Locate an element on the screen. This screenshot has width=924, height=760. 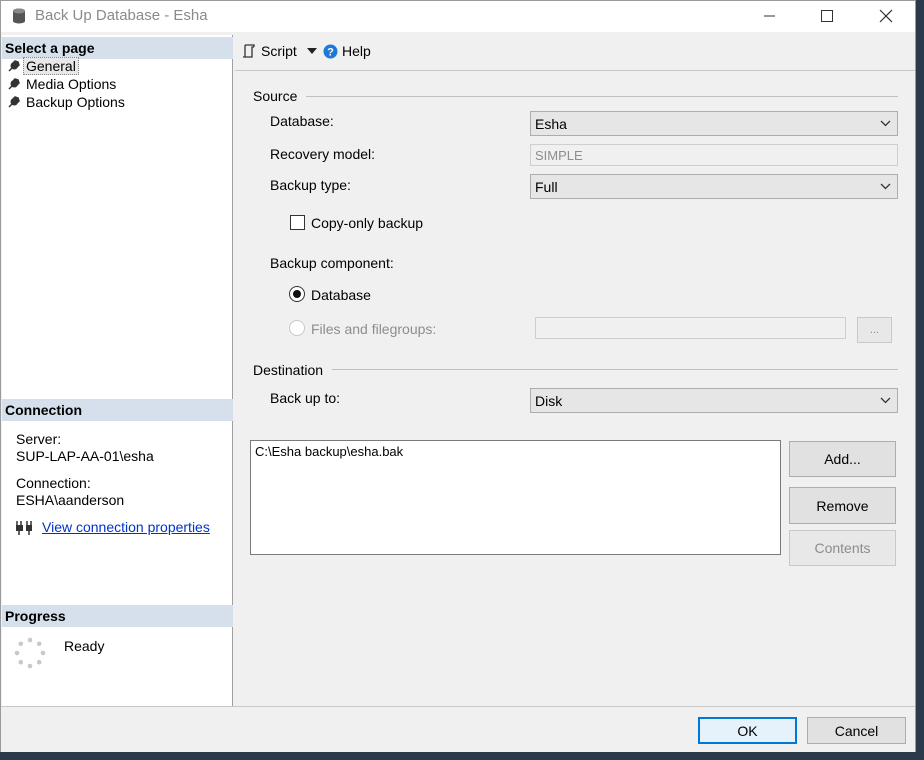
database-value: Esha is located at coordinates (551, 124).